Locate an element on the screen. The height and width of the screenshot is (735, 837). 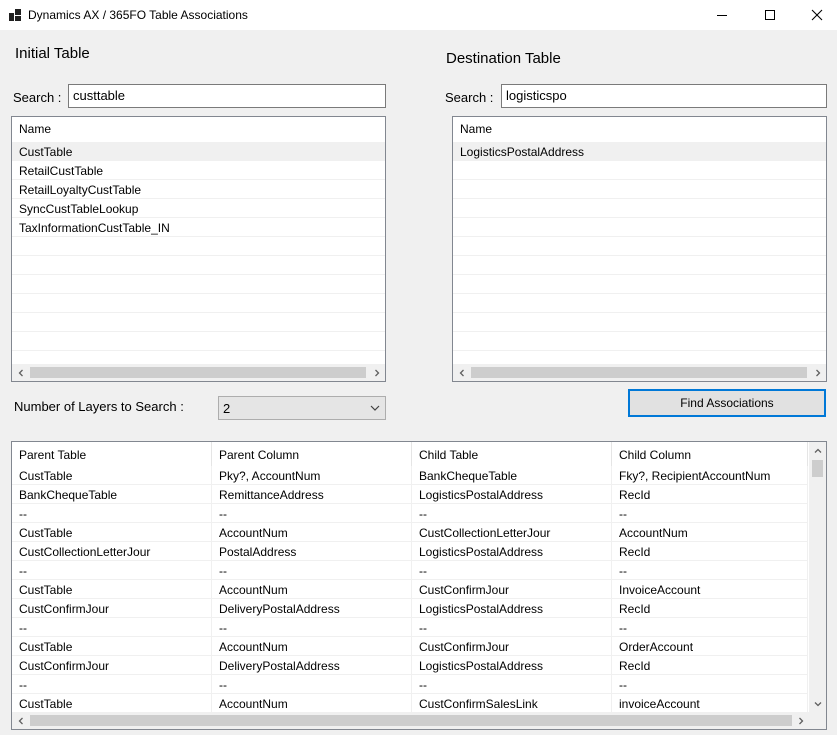
table-cell: OrderAccount is located at coordinates (710, 646).